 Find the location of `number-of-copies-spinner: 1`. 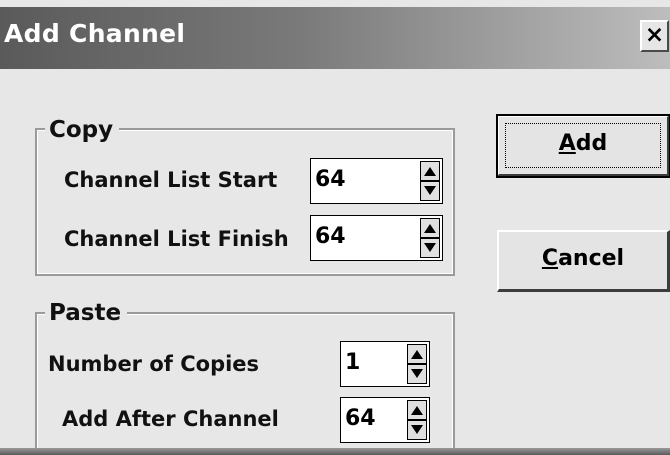

number-of-copies-spinner: 1 is located at coordinates (385, 364).